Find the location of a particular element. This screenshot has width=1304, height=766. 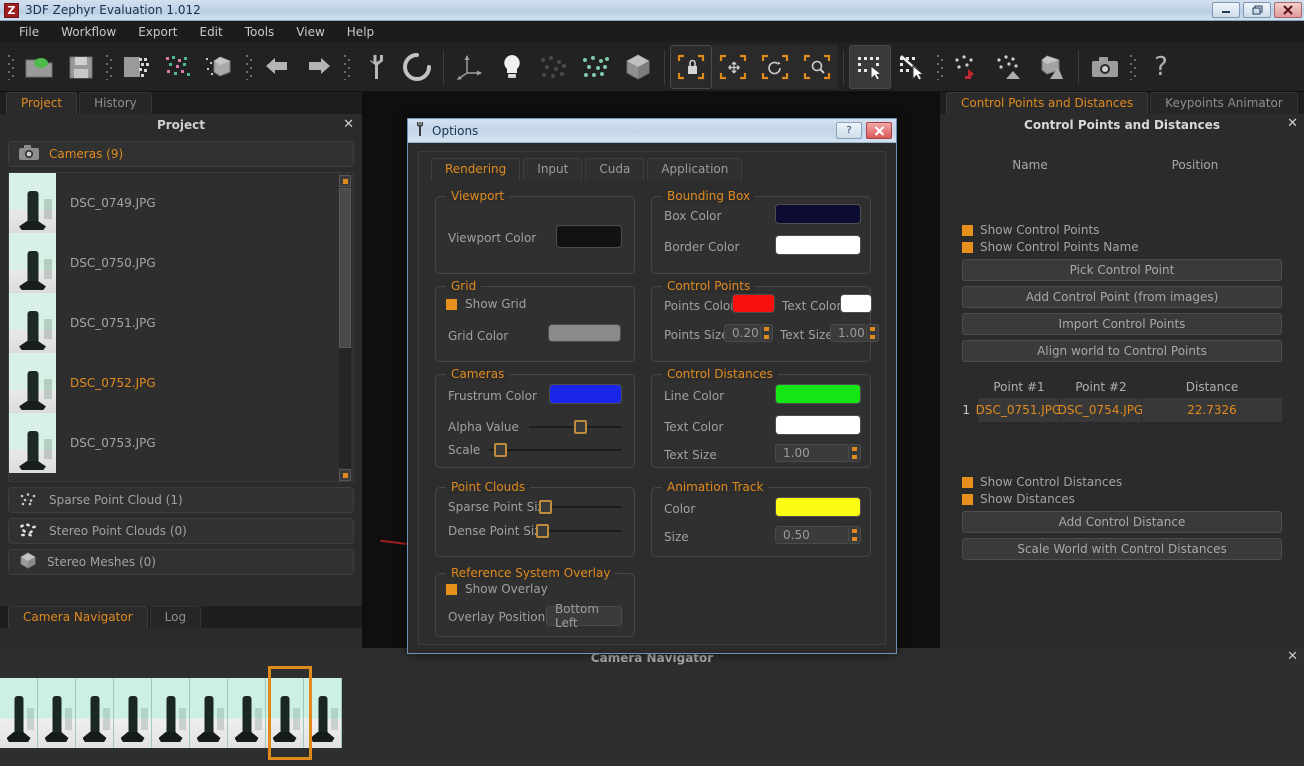

points-color-swatch is located at coordinates (753, 303).